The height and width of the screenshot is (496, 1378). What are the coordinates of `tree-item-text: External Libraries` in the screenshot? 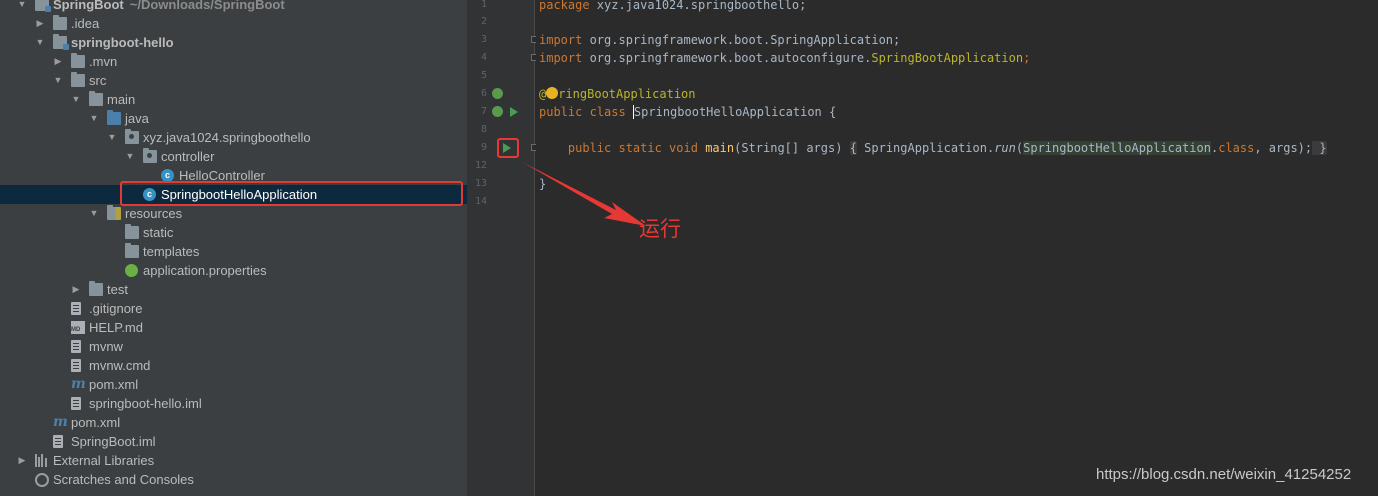 It's located at (103, 460).